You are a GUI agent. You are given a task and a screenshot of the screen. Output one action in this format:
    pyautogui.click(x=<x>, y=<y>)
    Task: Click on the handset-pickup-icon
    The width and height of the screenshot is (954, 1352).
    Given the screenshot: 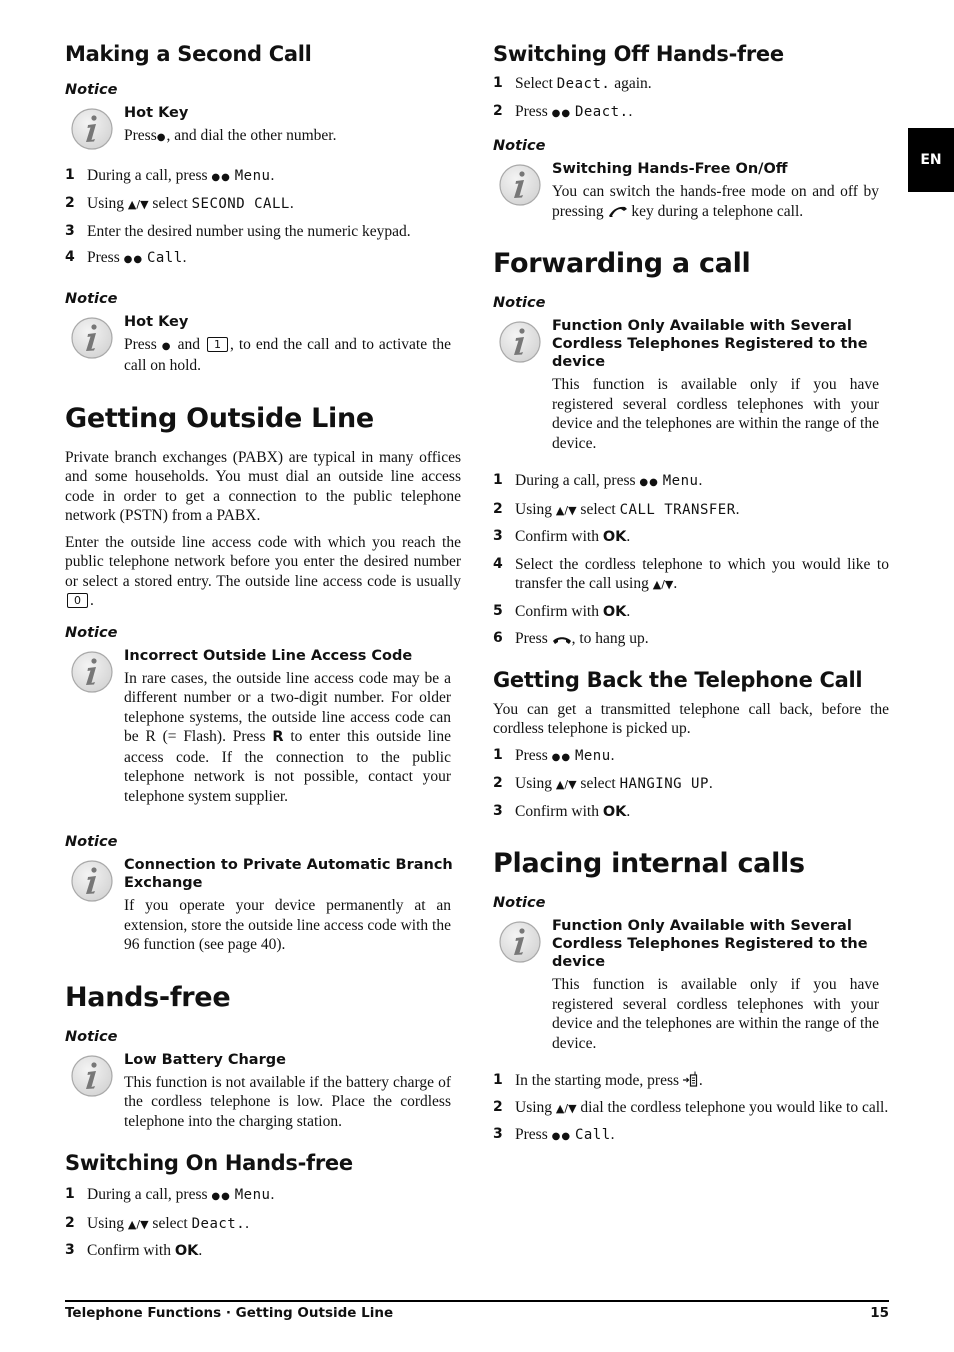 What is the action you would take?
    pyautogui.click(x=617, y=211)
    